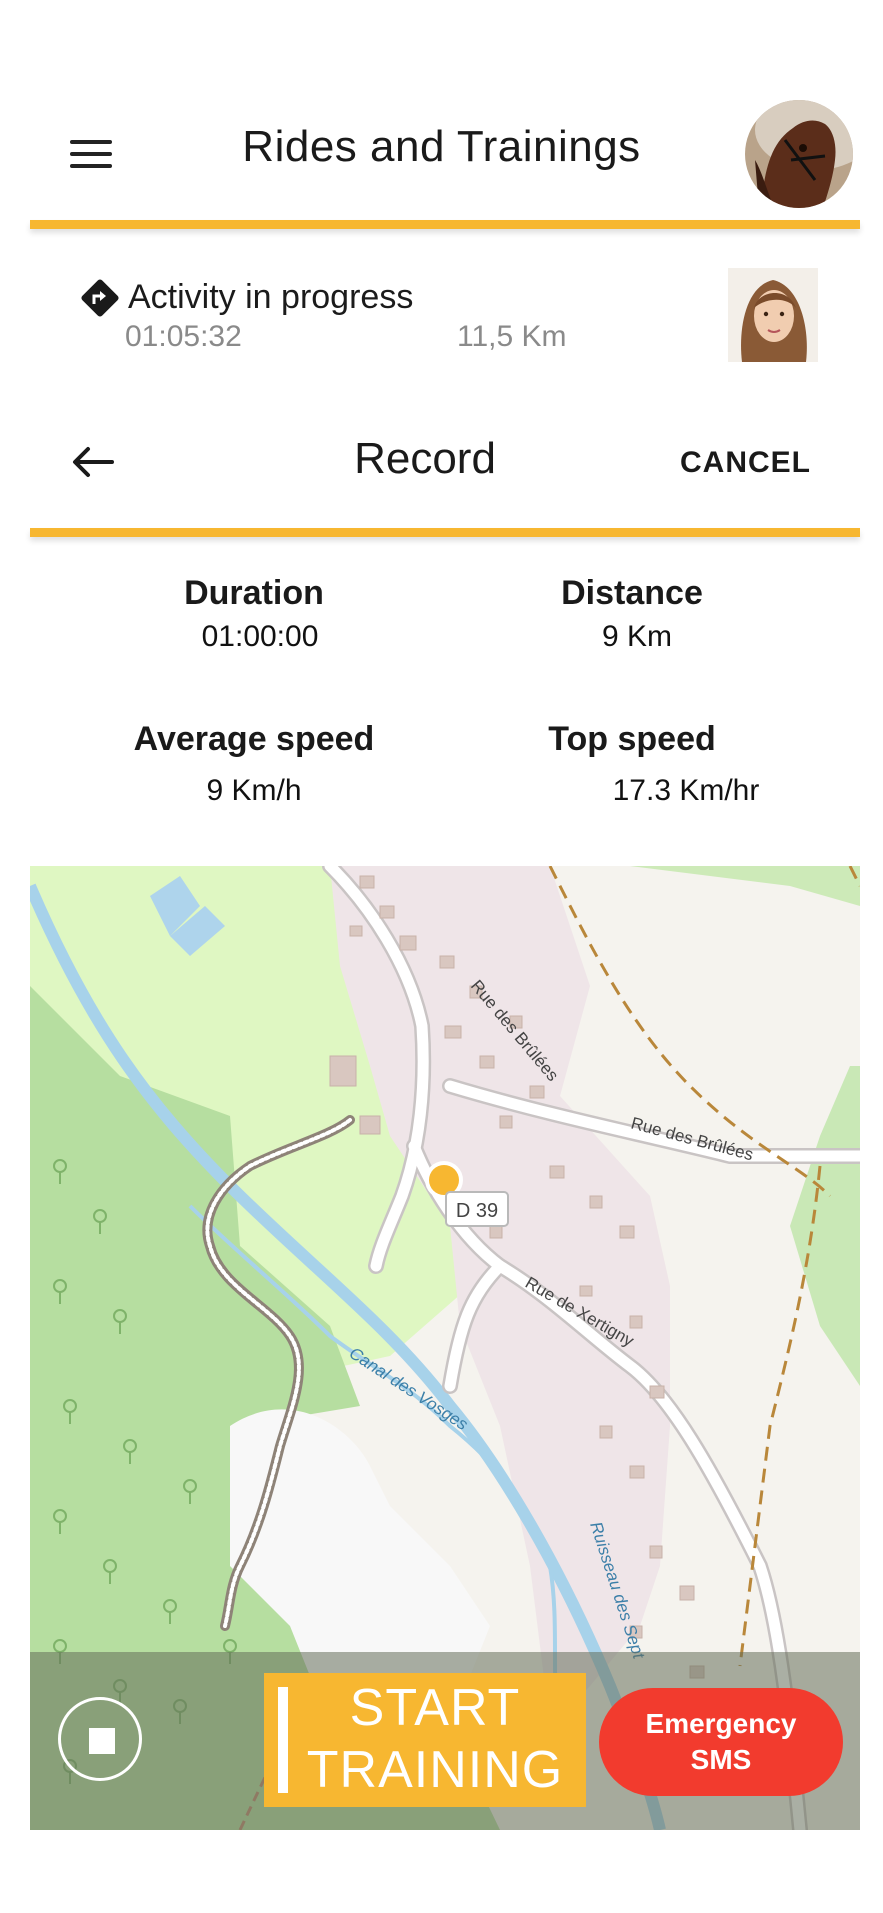  Describe the element at coordinates (254, 790) in the screenshot. I see `average-speed-value: 9 Km/h` at that location.